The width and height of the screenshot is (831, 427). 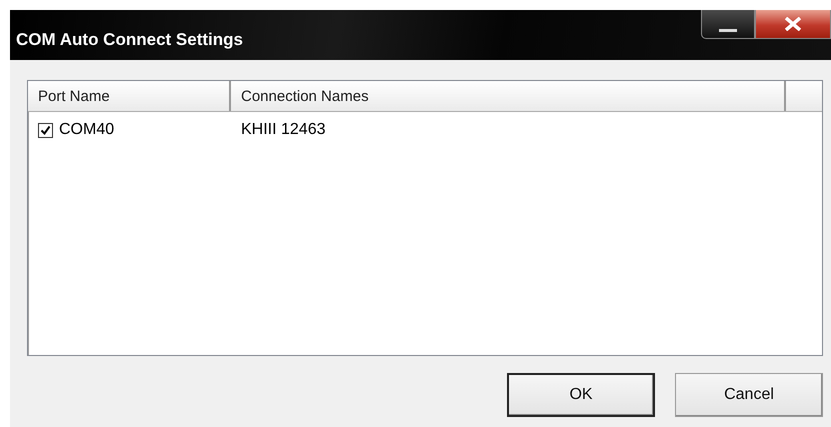 What do you see at coordinates (129, 40) in the screenshot?
I see `window-title: COM Auto Connect Settings` at bounding box center [129, 40].